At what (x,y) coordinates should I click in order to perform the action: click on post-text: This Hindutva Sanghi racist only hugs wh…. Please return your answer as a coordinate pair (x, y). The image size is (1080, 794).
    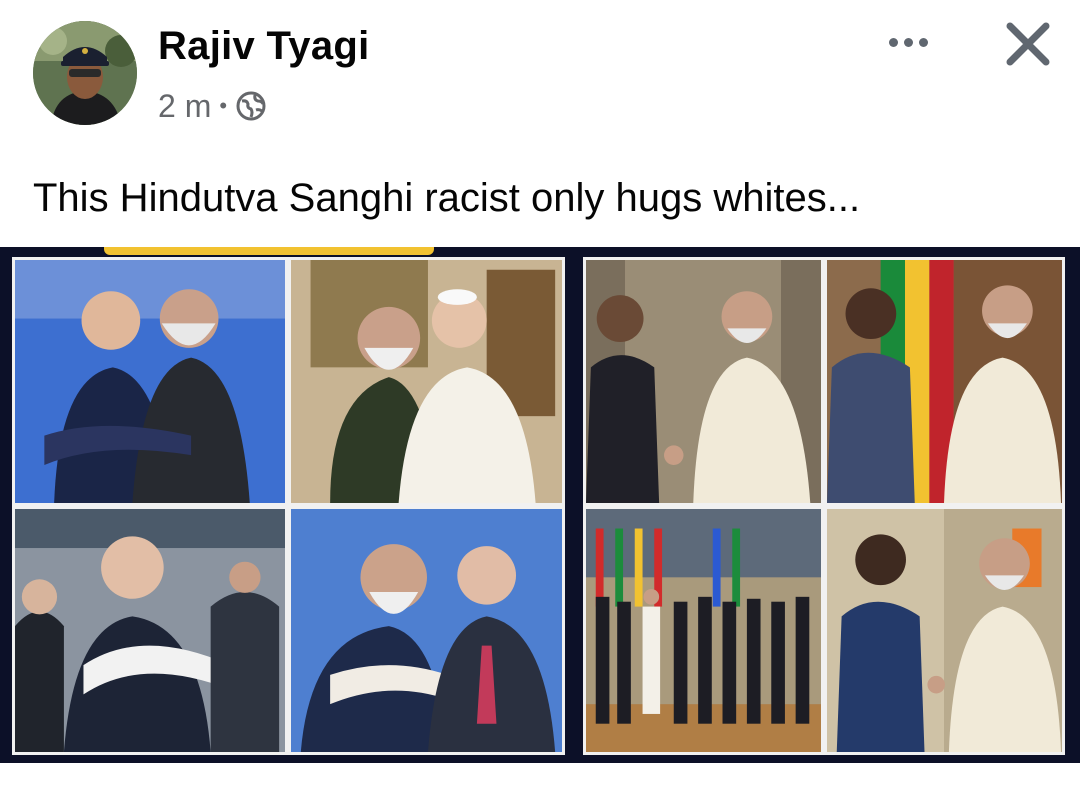
    Looking at the image, I should click on (447, 198).